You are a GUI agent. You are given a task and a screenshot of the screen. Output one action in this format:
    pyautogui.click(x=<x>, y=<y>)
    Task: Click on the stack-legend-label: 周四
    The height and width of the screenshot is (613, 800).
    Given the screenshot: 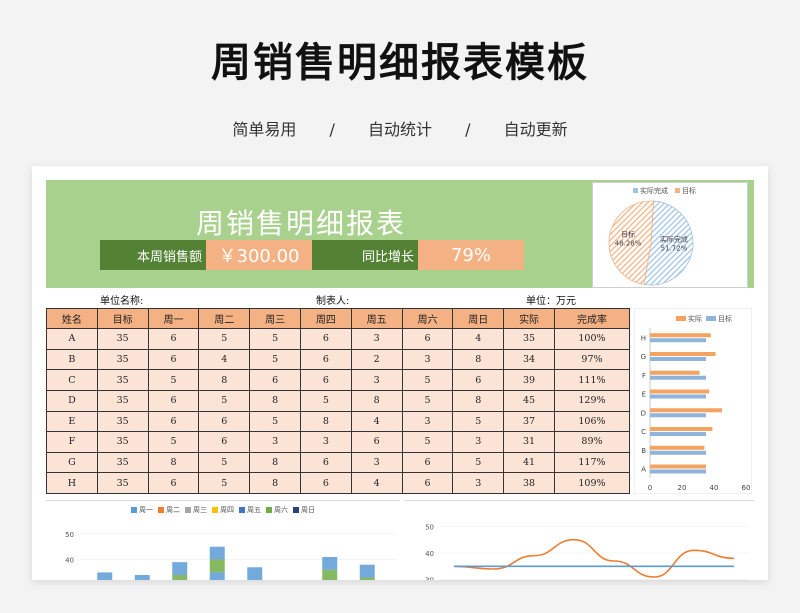 What is the action you would take?
    pyautogui.click(x=227, y=510)
    